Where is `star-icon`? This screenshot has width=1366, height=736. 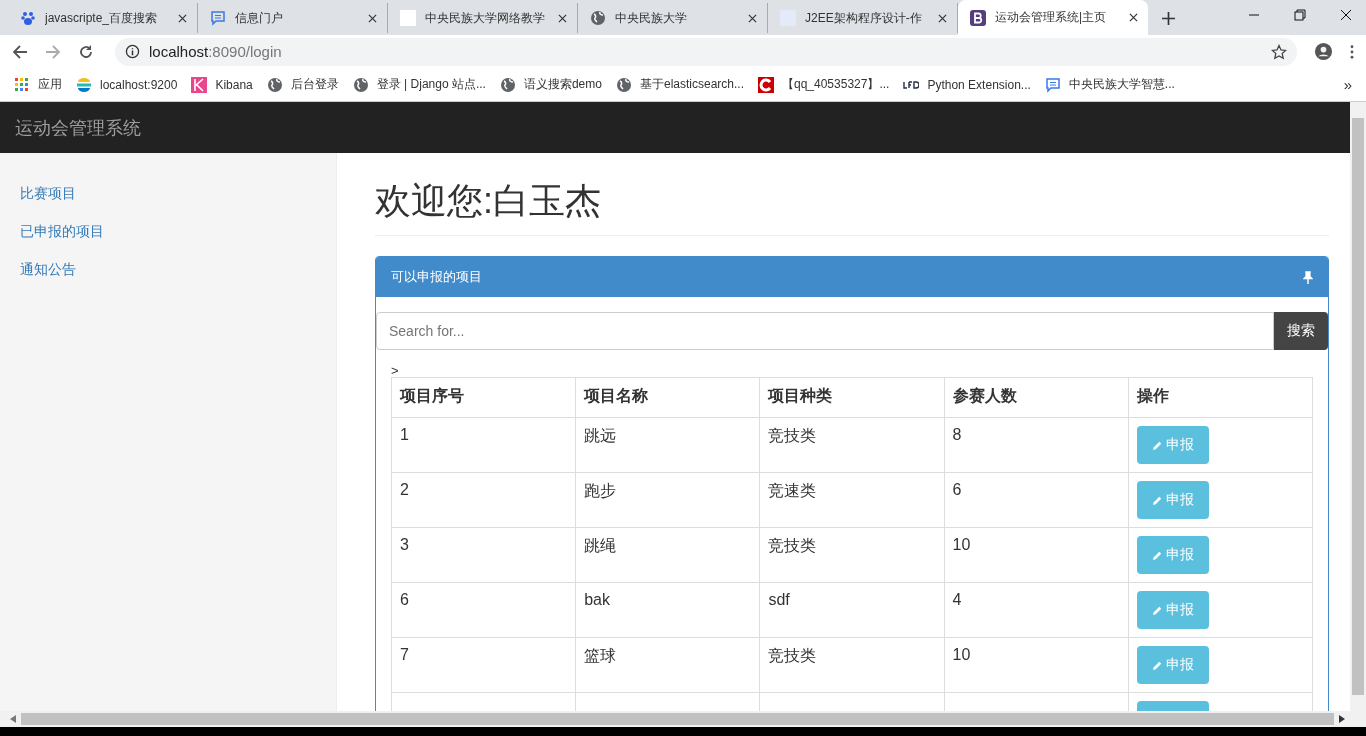 star-icon is located at coordinates (1279, 51).